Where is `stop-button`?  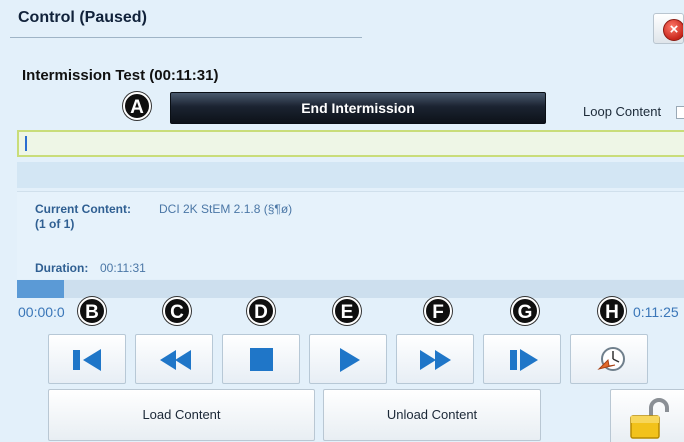
stop-button is located at coordinates (261, 359).